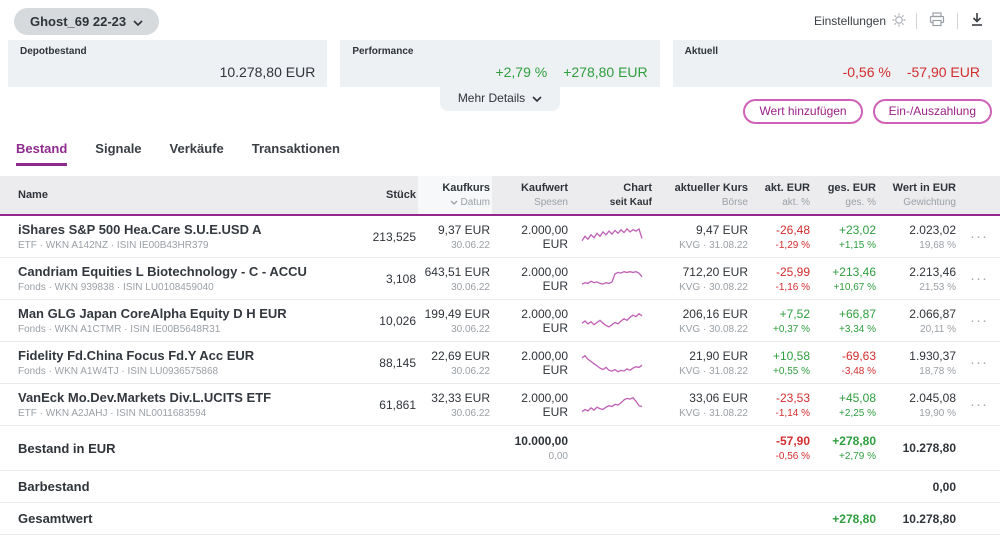 Image resolution: width=1000 pixels, height=535 pixels. What do you see at coordinates (854, 278) in the screenshot?
I see `ges-eur-cell: +213,46 +10,67 %` at bounding box center [854, 278].